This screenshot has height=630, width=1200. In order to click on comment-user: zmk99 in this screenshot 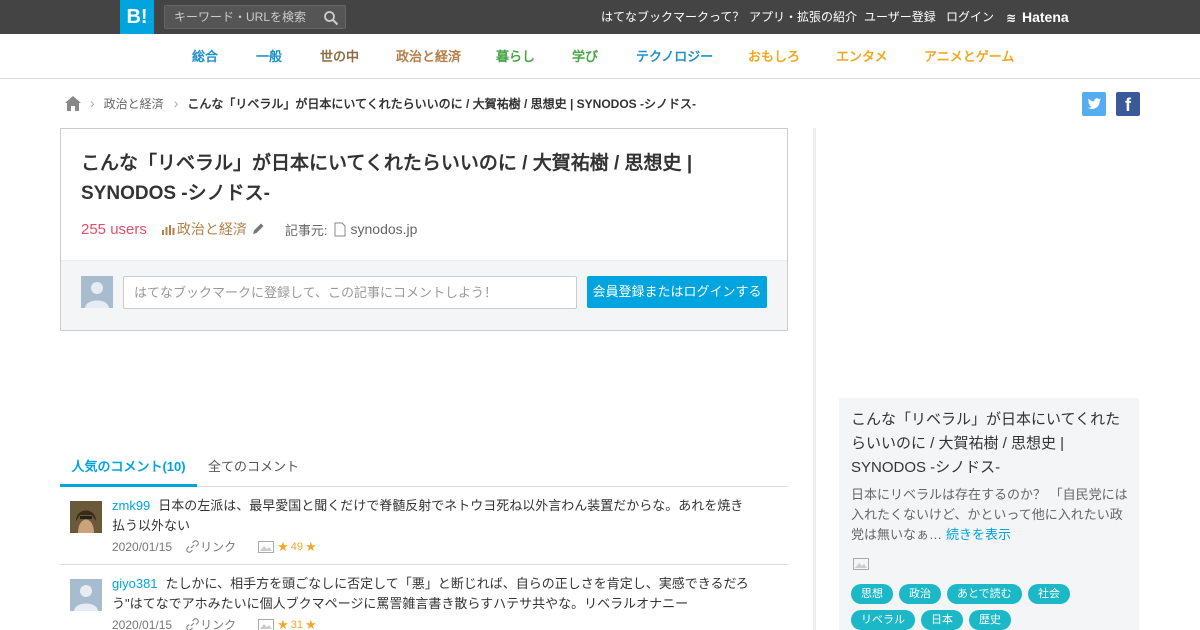, I will do `click(131, 505)`.